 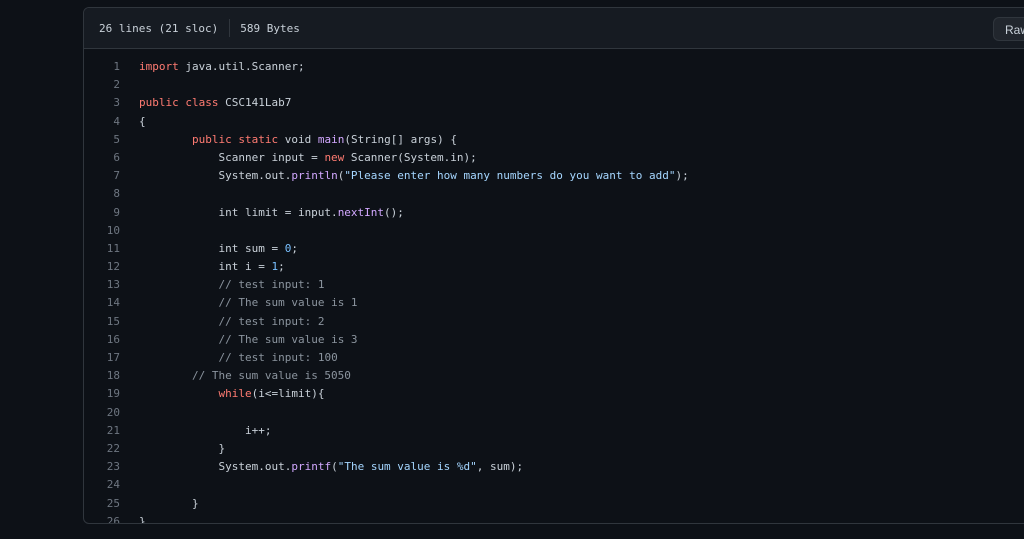 I want to click on file-info: 26 lines (21 sloc) 589 Bytes, so click(x=199, y=28).